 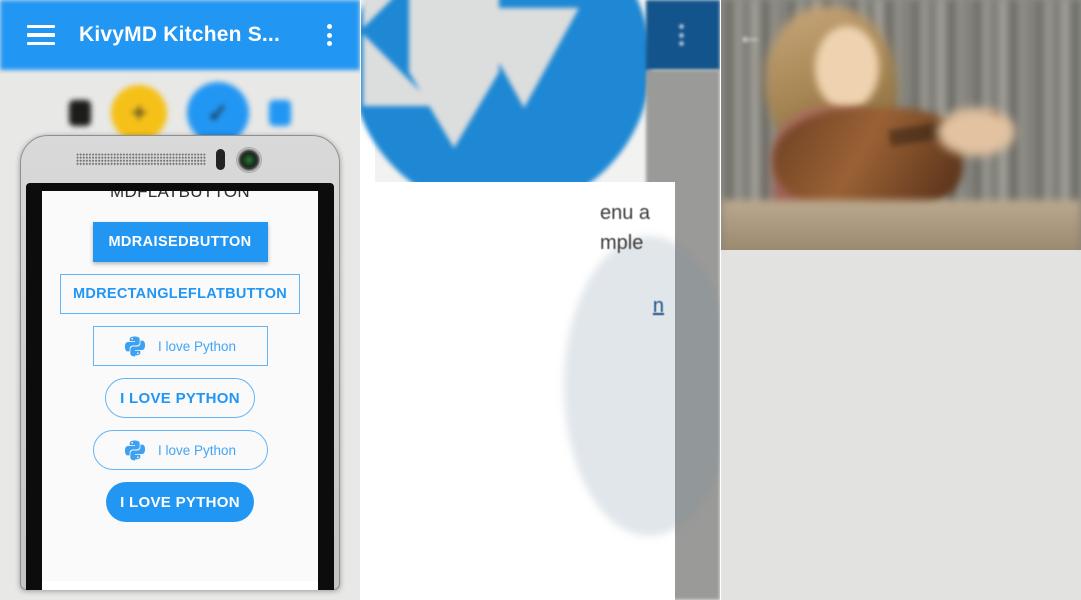 What do you see at coordinates (660, 228) in the screenshot?
I see `background-text: enu a mple` at bounding box center [660, 228].